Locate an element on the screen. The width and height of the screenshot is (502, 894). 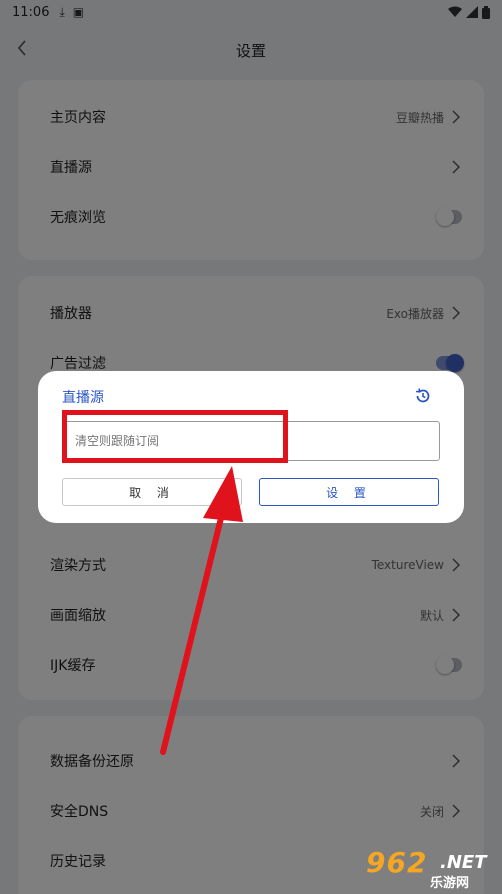
watermark-logo: 962 is located at coordinates (397, 862).